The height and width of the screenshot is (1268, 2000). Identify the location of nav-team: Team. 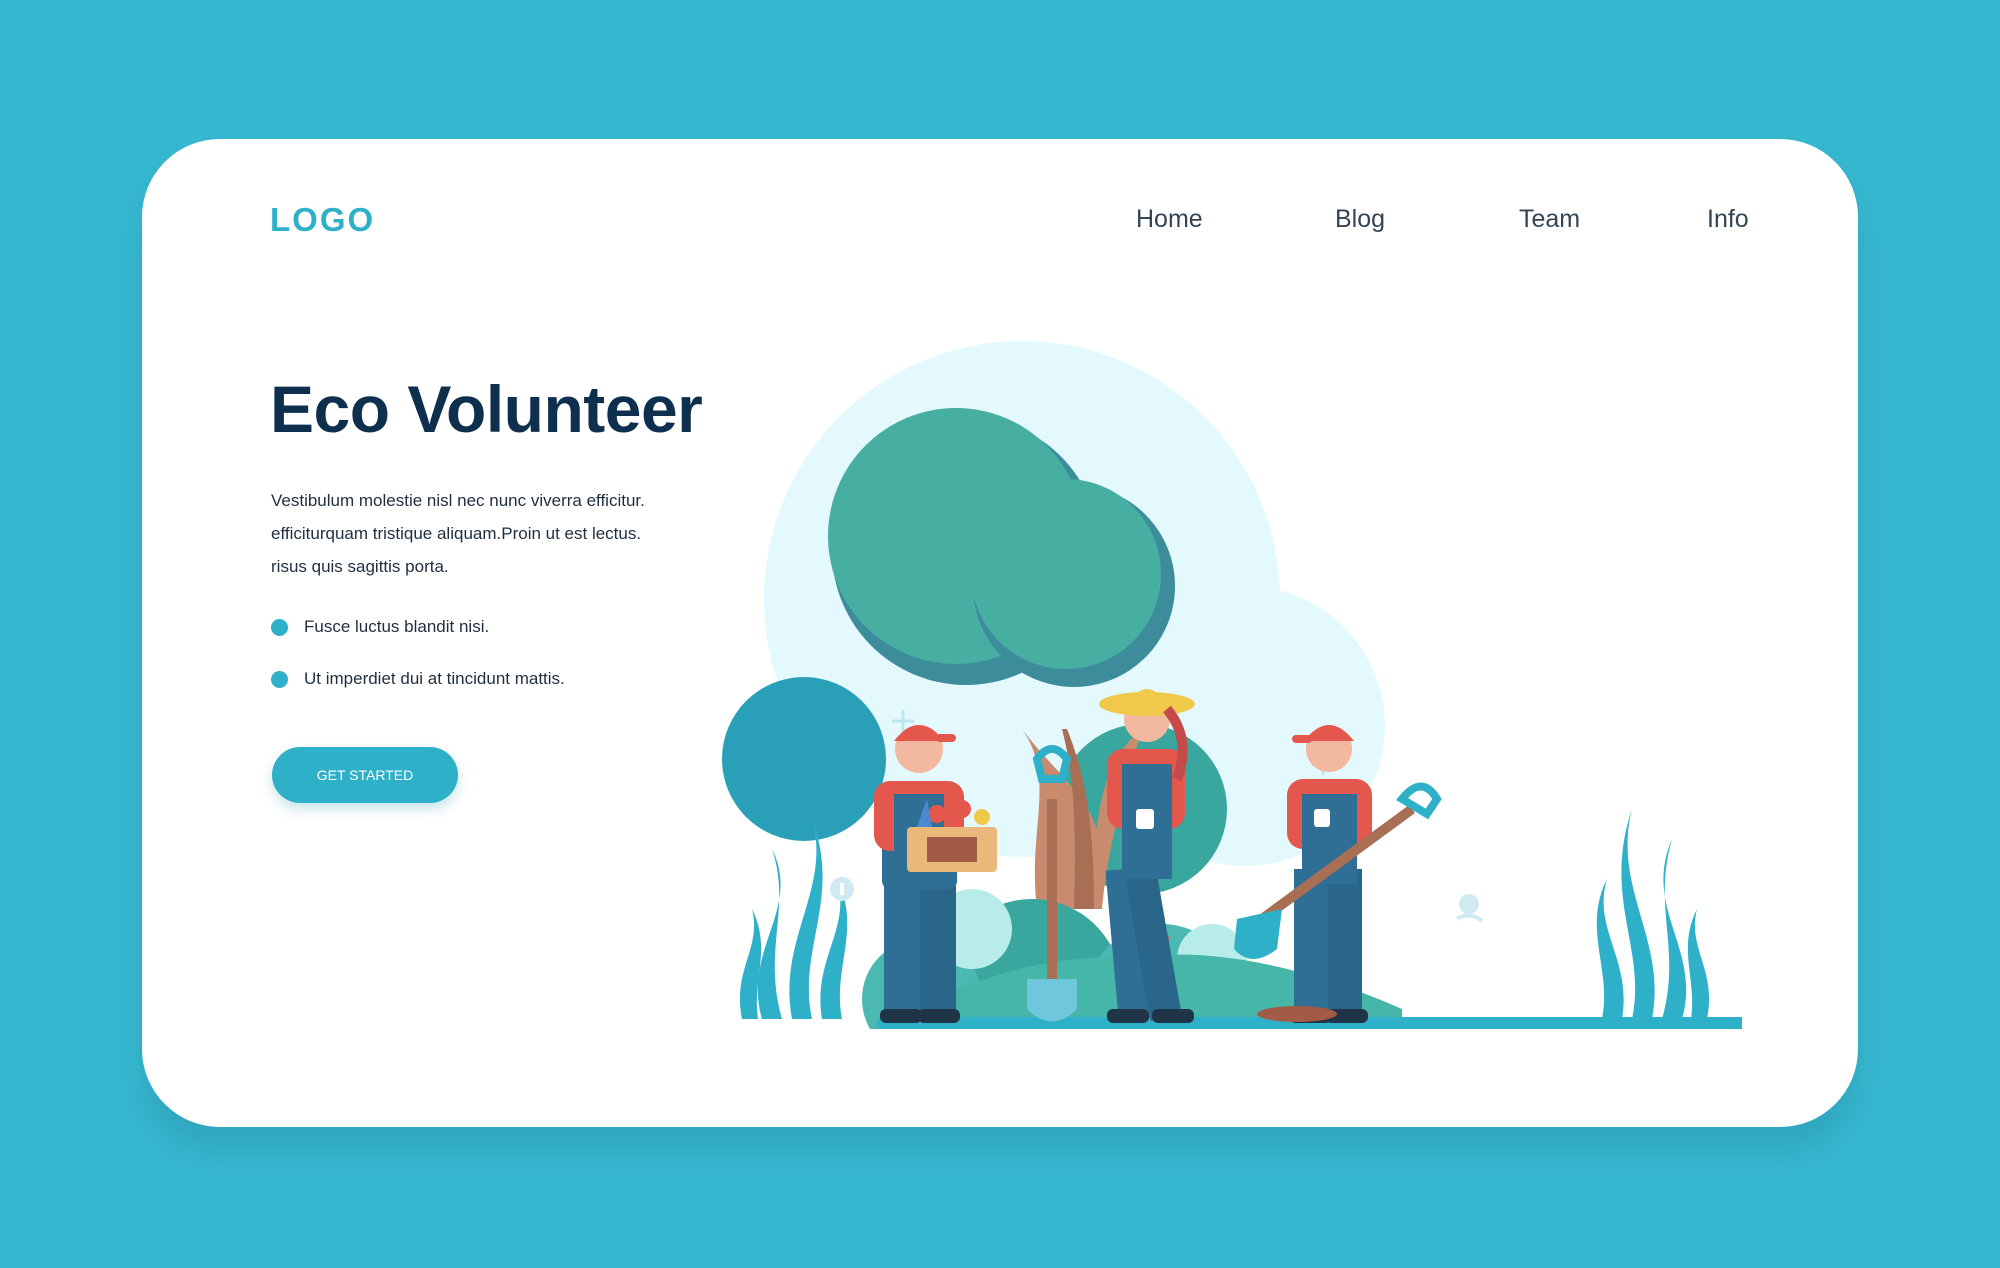
(1549, 219).